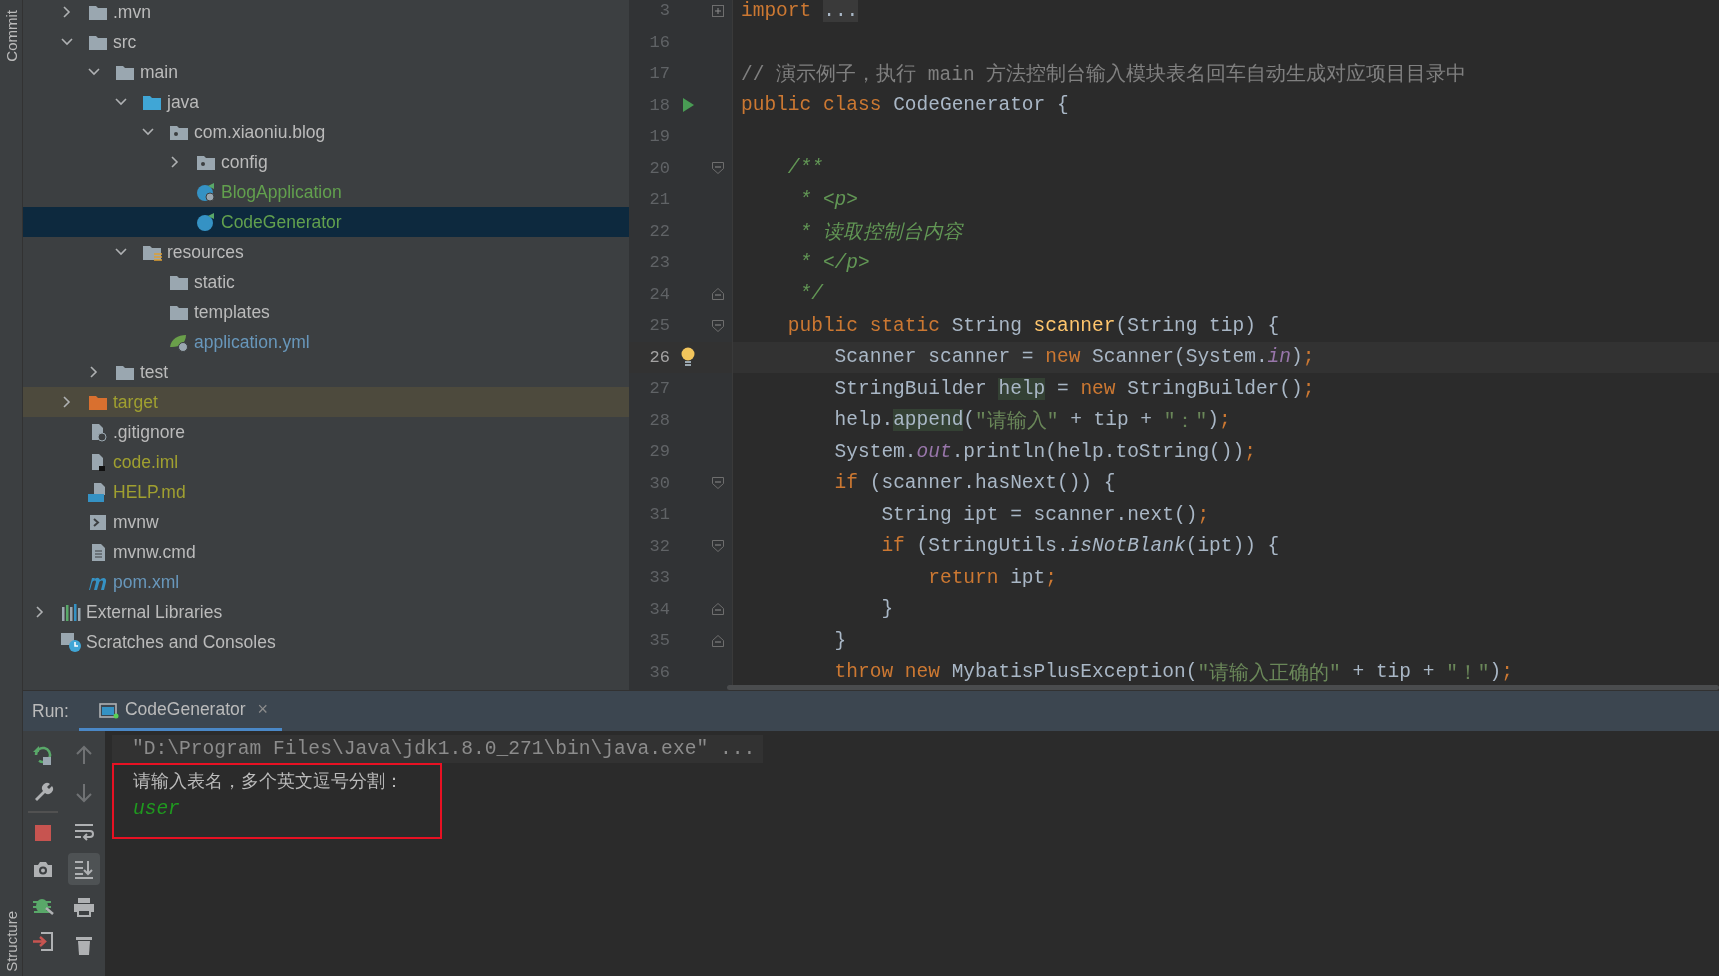 The width and height of the screenshot is (1719, 976). I want to click on code-token: isNotBlank, so click(1127, 546).